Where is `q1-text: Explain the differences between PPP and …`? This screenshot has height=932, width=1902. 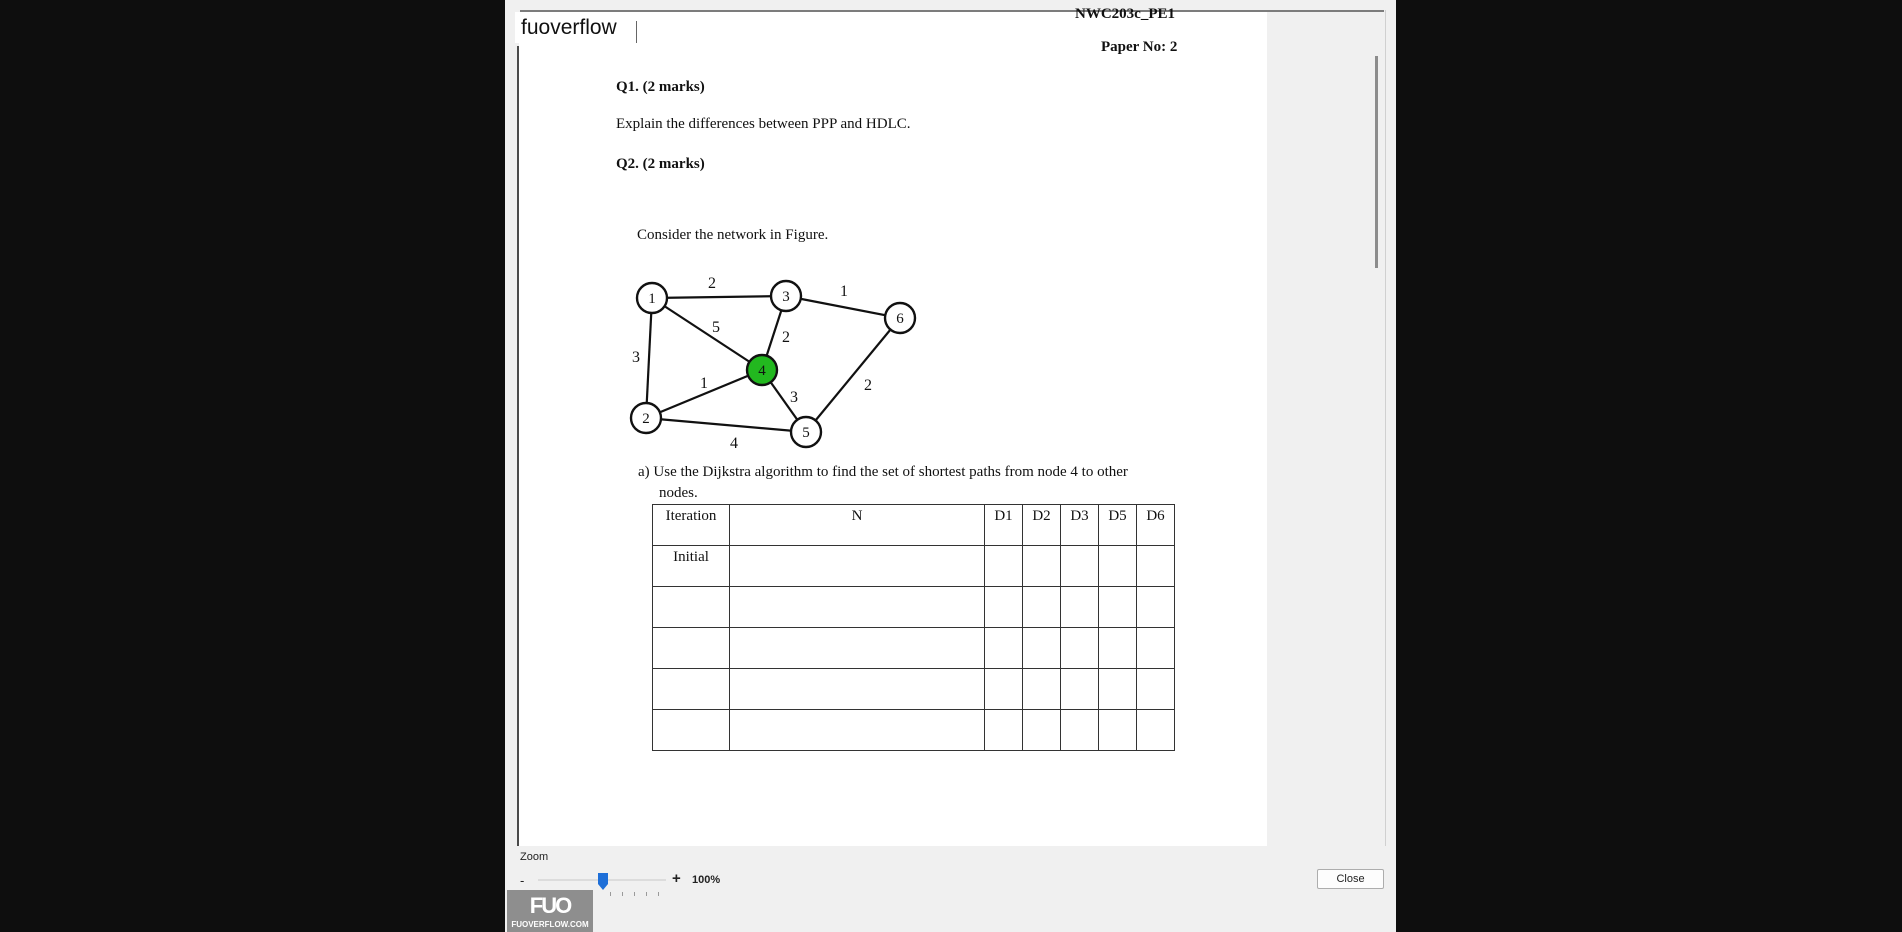
q1-text: Explain the differences between PPP and … is located at coordinates (763, 124).